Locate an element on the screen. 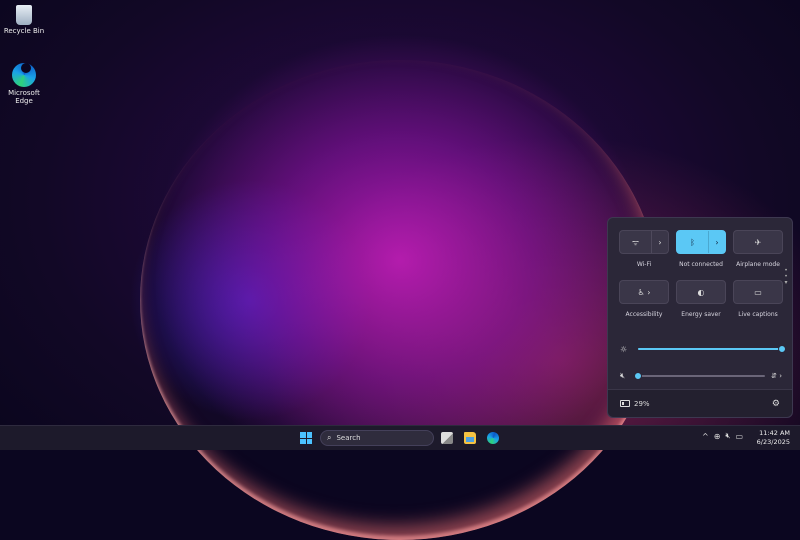 The image size is (800, 540). tile-wifi: ᯤ › Wi-Fi is located at coordinates (644, 249).